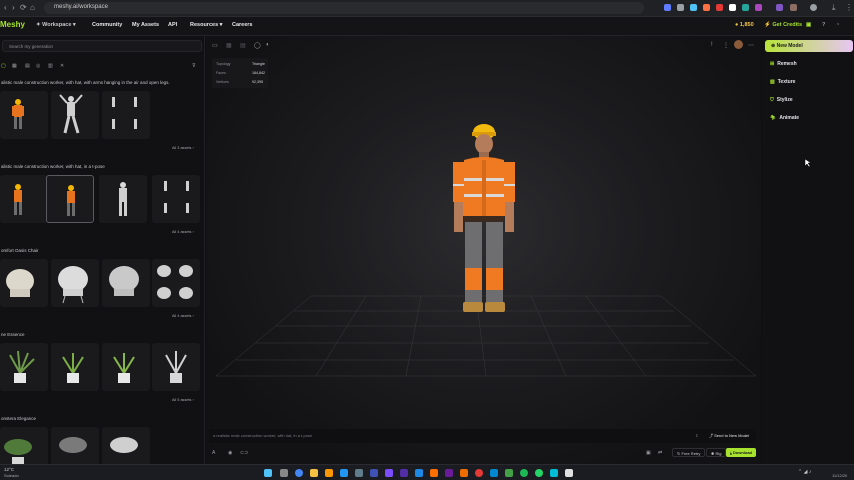 This screenshot has width=854, height=480. I want to click on stylize-menu-item: ⛉ Stylize, so click(781, 100).